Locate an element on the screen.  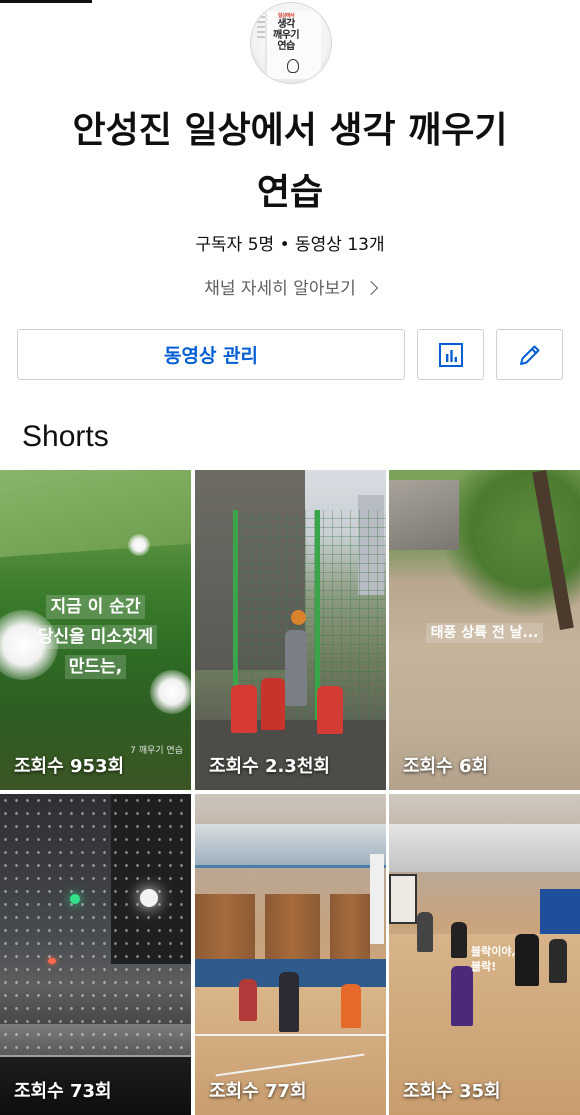
short-caption: 블락이야, 블락! is located at coordinates (493, 959).